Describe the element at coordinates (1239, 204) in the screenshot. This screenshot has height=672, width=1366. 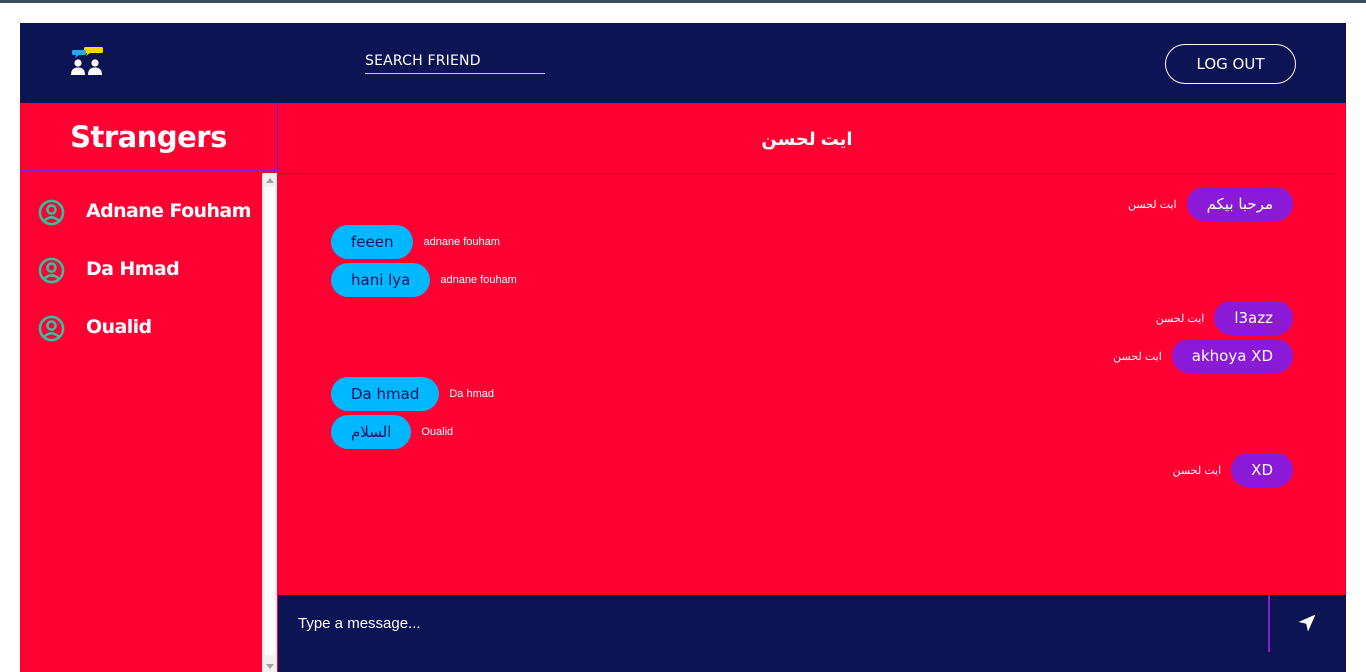
I see `message-bubble: مرحبا بيكم` at that location.